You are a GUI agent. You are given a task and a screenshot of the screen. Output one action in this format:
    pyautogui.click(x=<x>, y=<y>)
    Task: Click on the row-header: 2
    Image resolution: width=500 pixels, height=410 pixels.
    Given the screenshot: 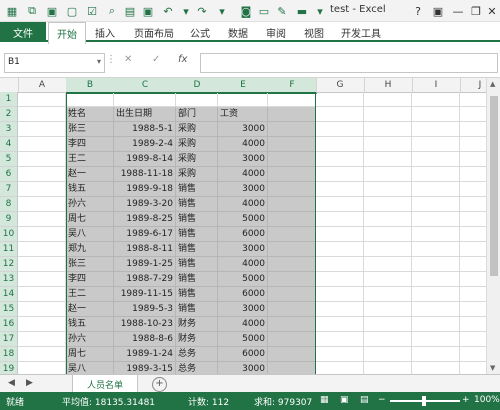 What is the action you would take?
    pyautogui.click(x=9, y=114)
    